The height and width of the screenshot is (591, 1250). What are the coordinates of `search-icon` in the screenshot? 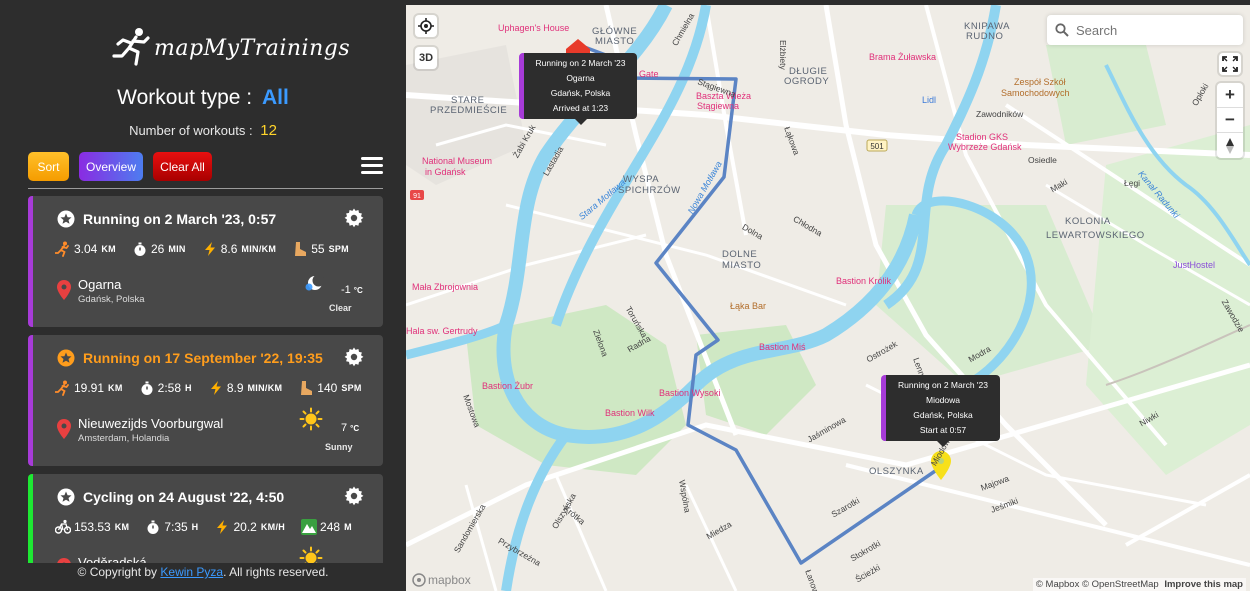 It's located at (1062, 30).